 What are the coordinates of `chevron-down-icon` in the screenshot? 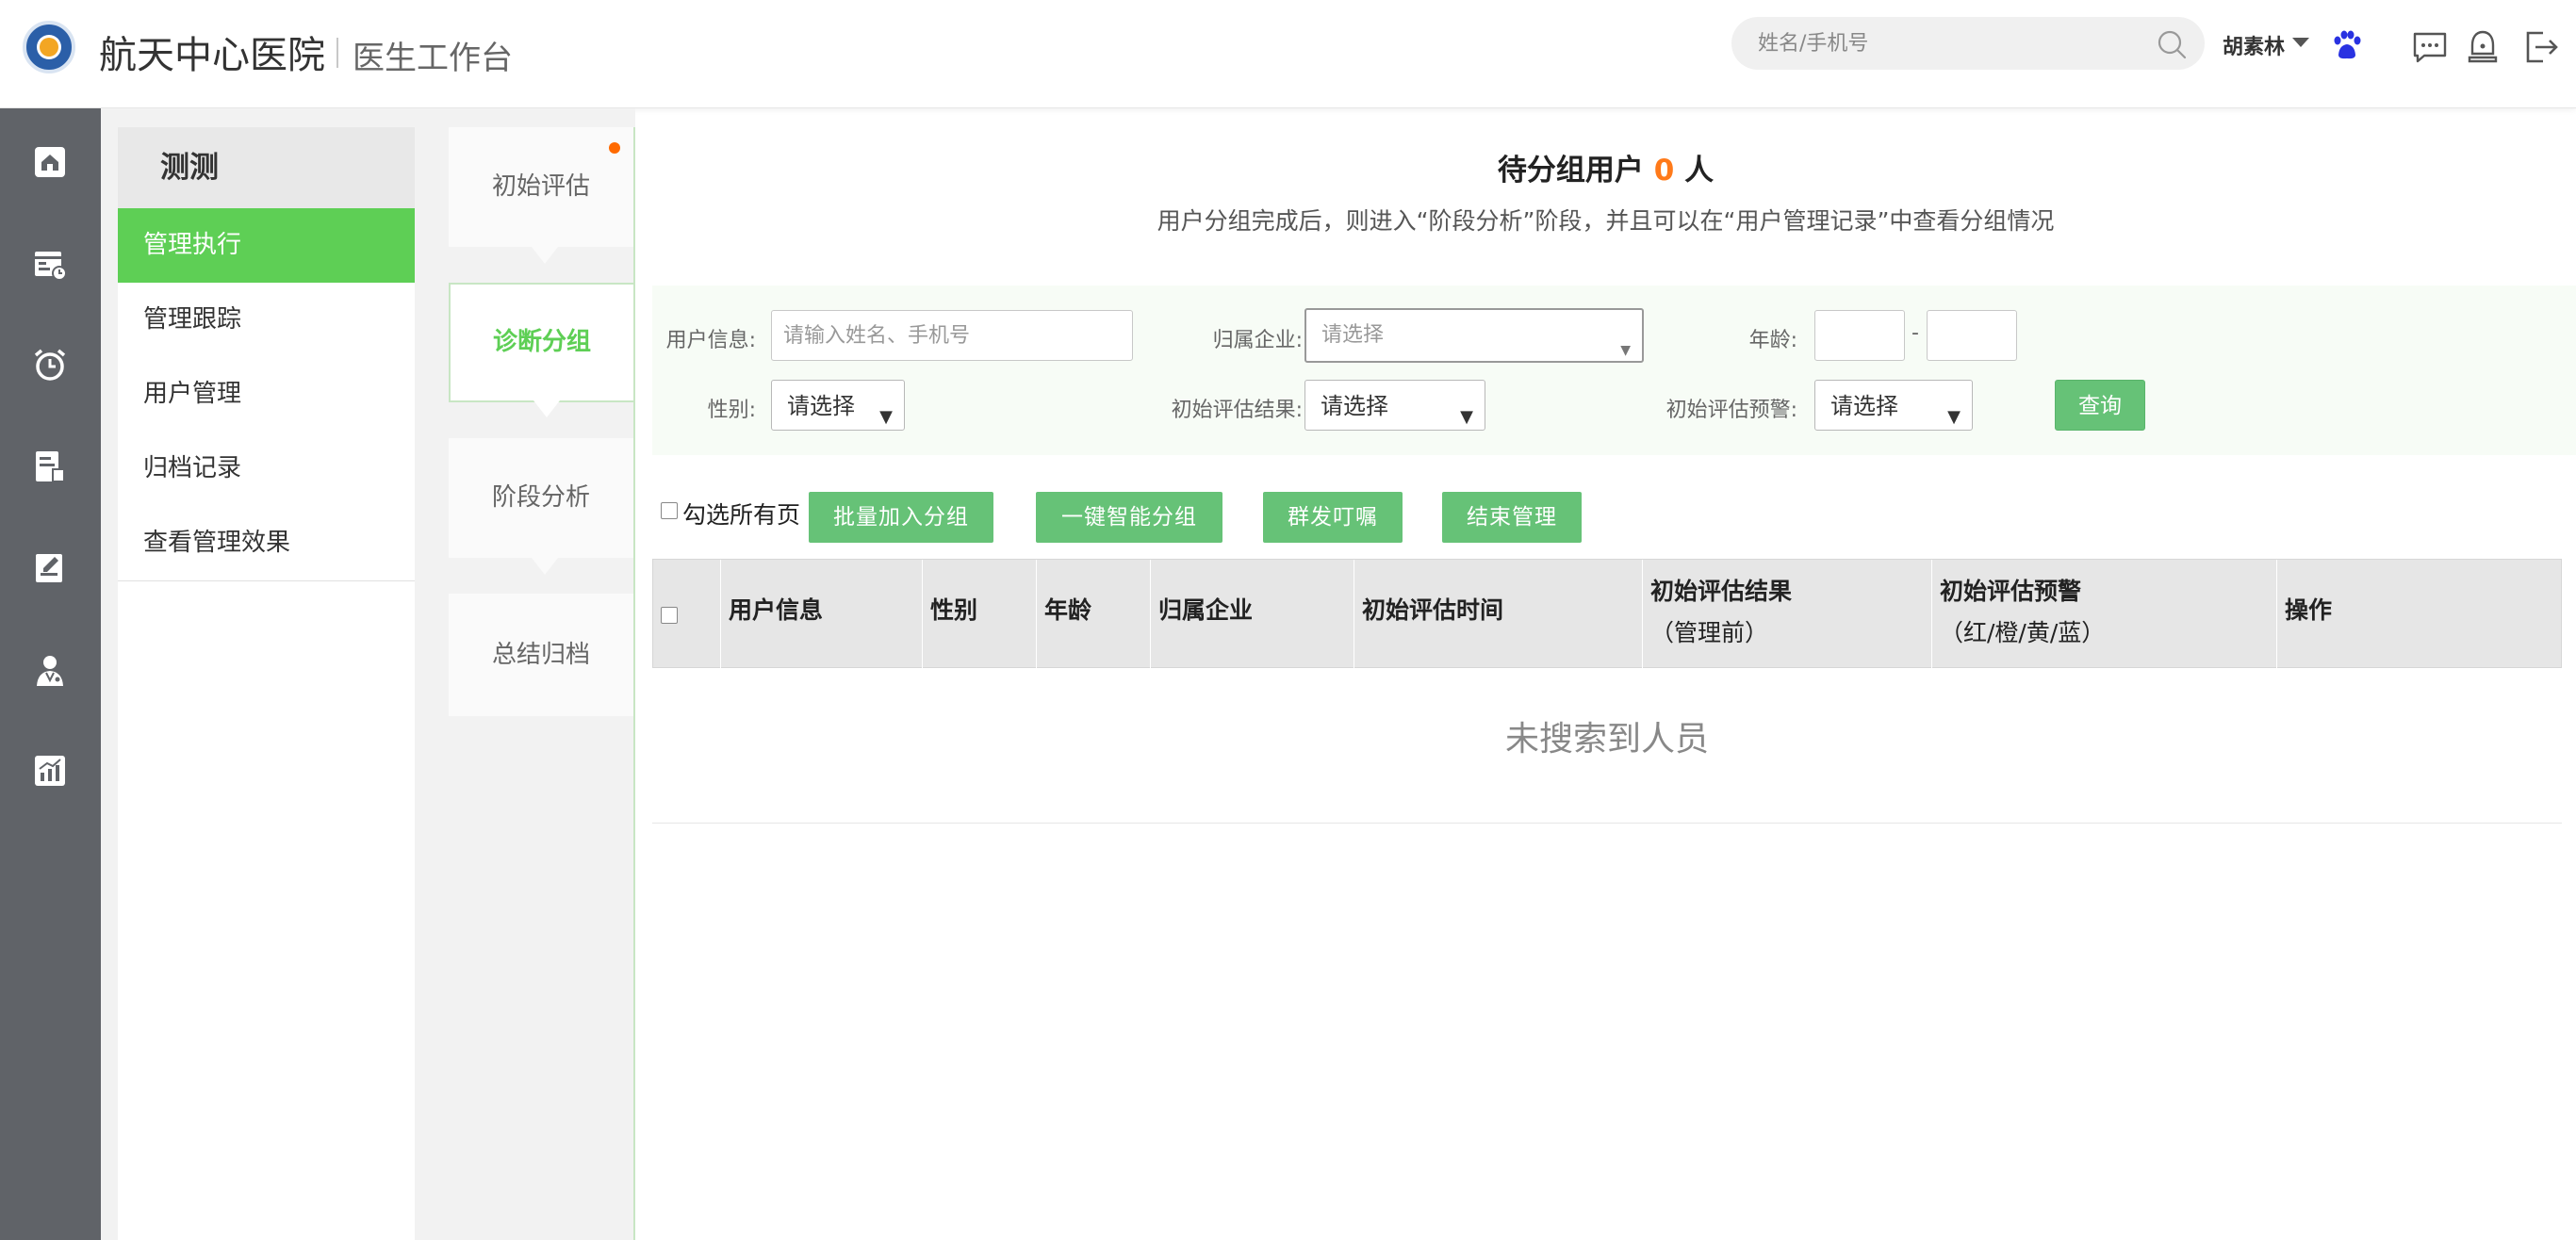 It's located at (2300, 42).